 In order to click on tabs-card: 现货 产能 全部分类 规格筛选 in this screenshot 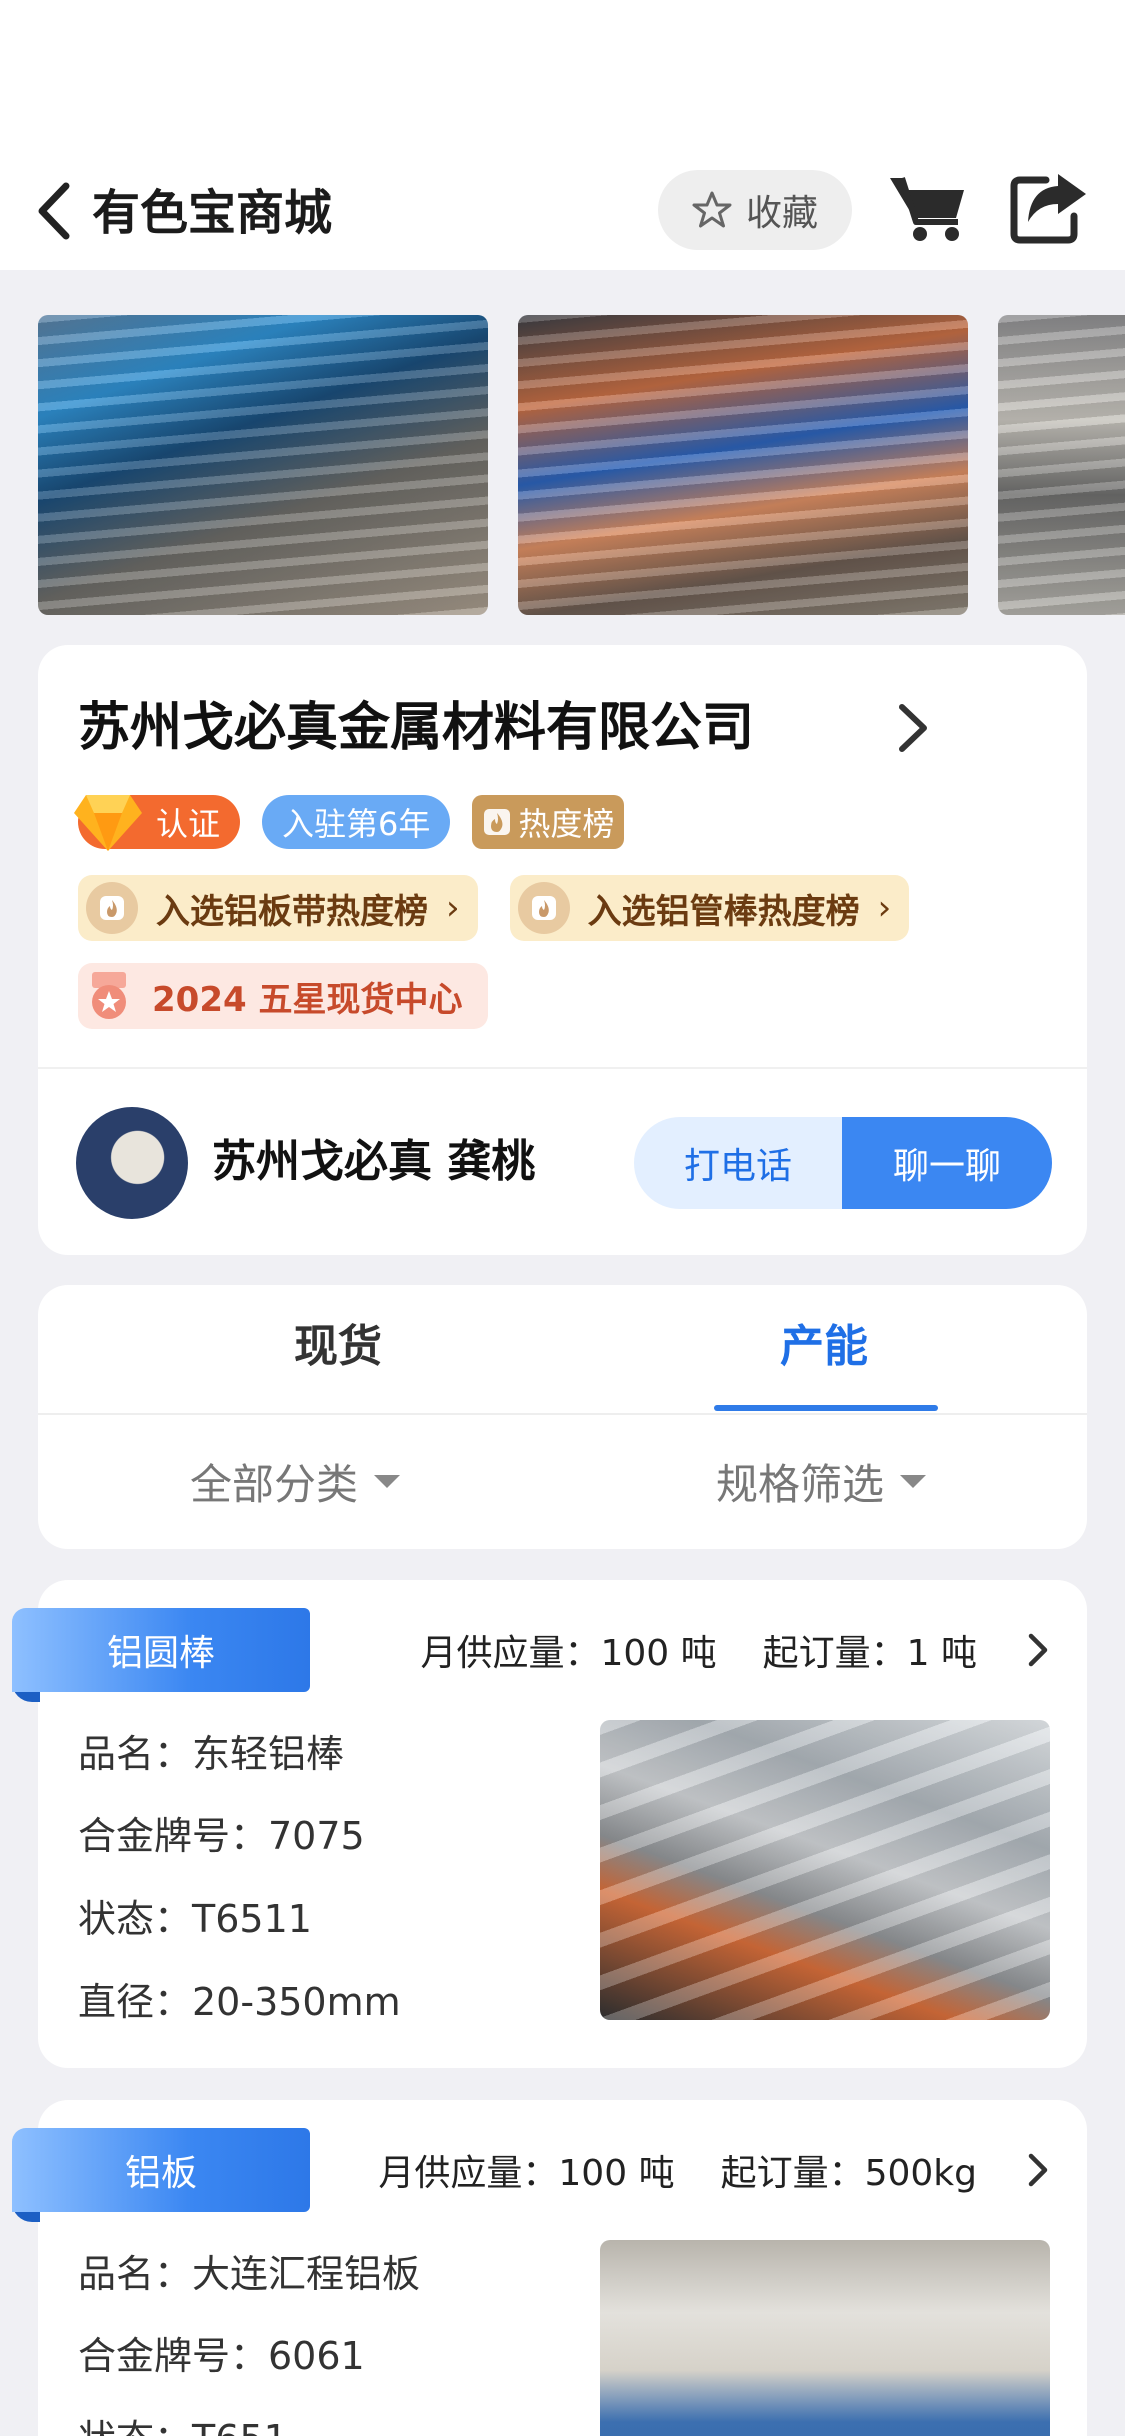, I will do `click(562, 1417)`.